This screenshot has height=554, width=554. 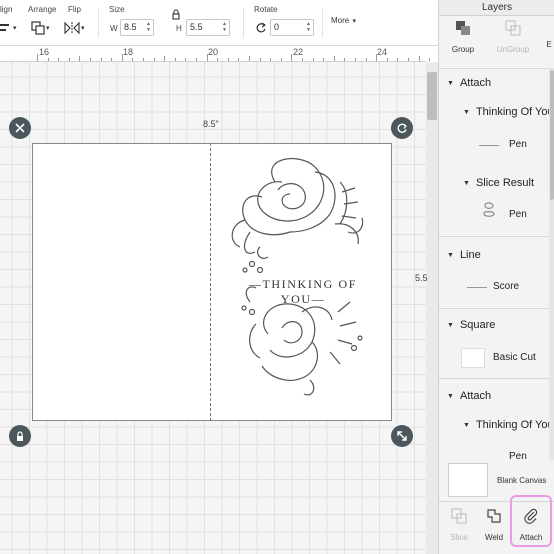 What do you see at coordinates (196, 27) in the screenshot?
I see `height-value: 5.5` at bounding box center [196, 27].